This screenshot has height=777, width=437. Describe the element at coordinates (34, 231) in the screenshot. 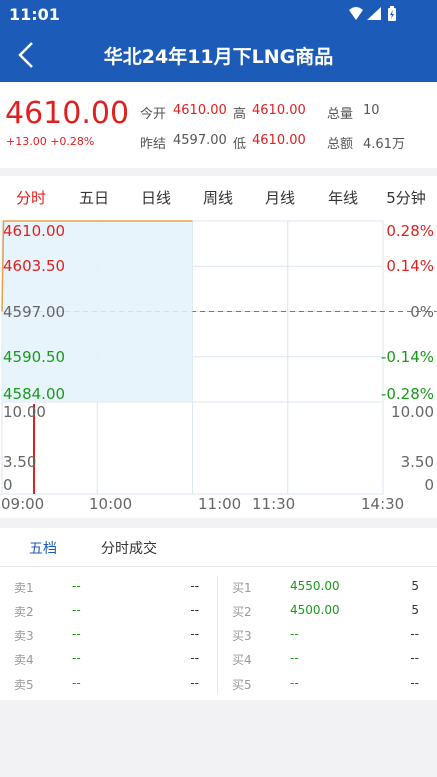

I see `price-tick-label: 4610.00` at that location.